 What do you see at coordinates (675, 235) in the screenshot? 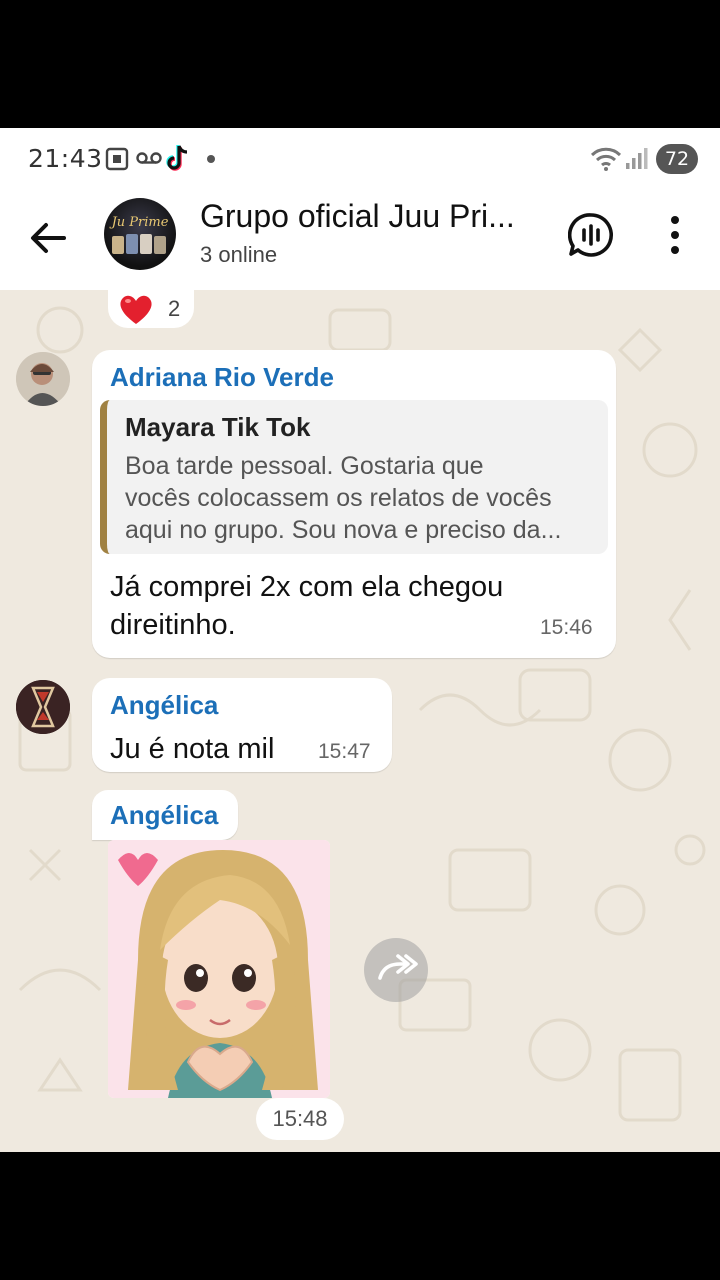
I see `more-vert-icon` at bounding box center [675, 235].